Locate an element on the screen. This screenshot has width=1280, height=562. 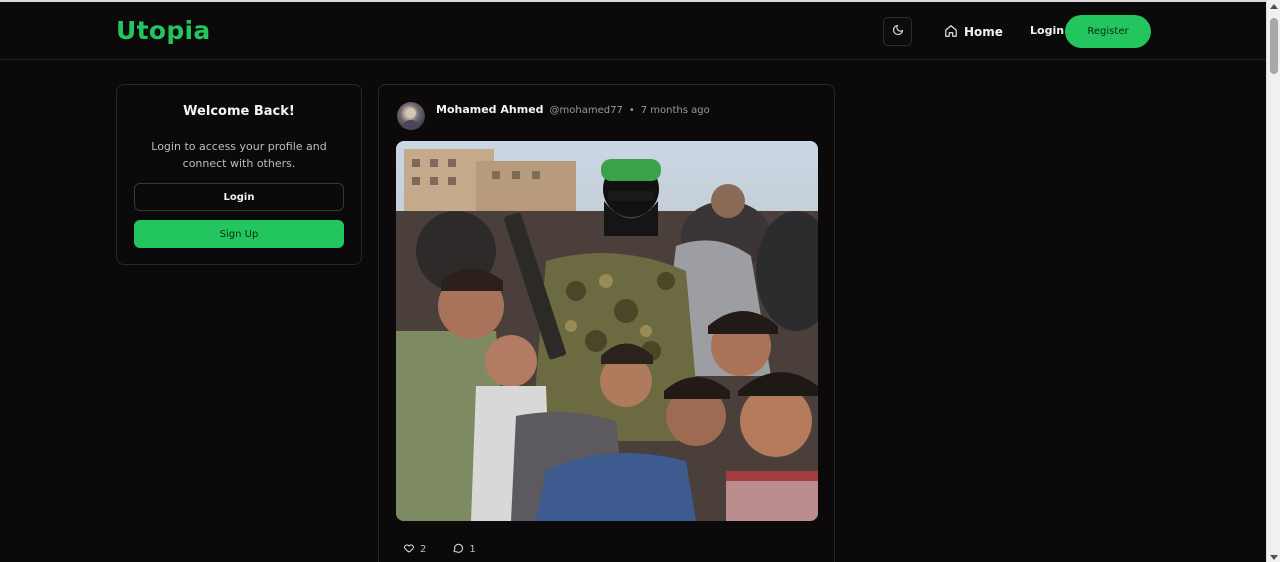
navbar: Utopia Home Login Register is located at coordinates (633, 31).